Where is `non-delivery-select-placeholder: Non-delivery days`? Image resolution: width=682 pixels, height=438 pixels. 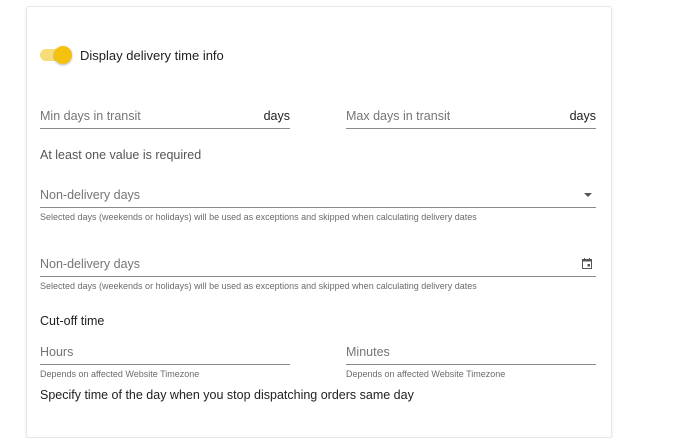
non-delivery-select-placeholder: Non-delivery days is located at coordinates (90, 195).